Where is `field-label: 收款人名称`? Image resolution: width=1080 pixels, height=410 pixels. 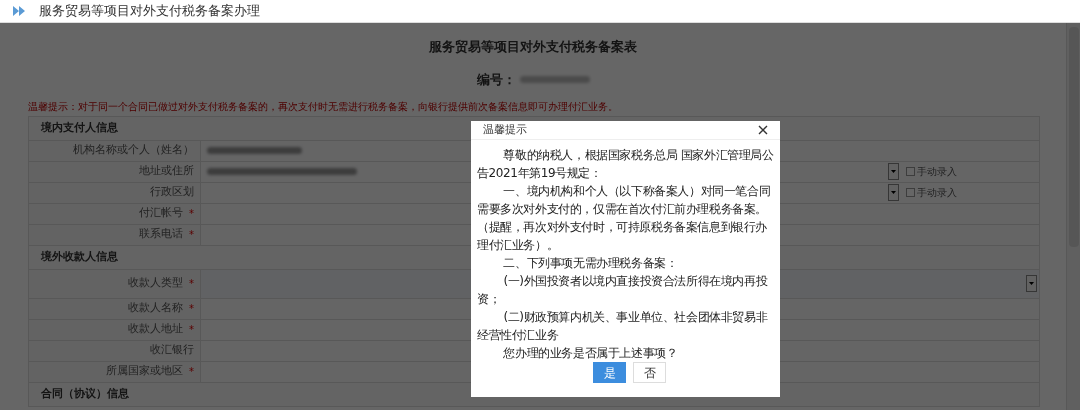
field-label: 收款人名称 is located at coordinates (155, 308).